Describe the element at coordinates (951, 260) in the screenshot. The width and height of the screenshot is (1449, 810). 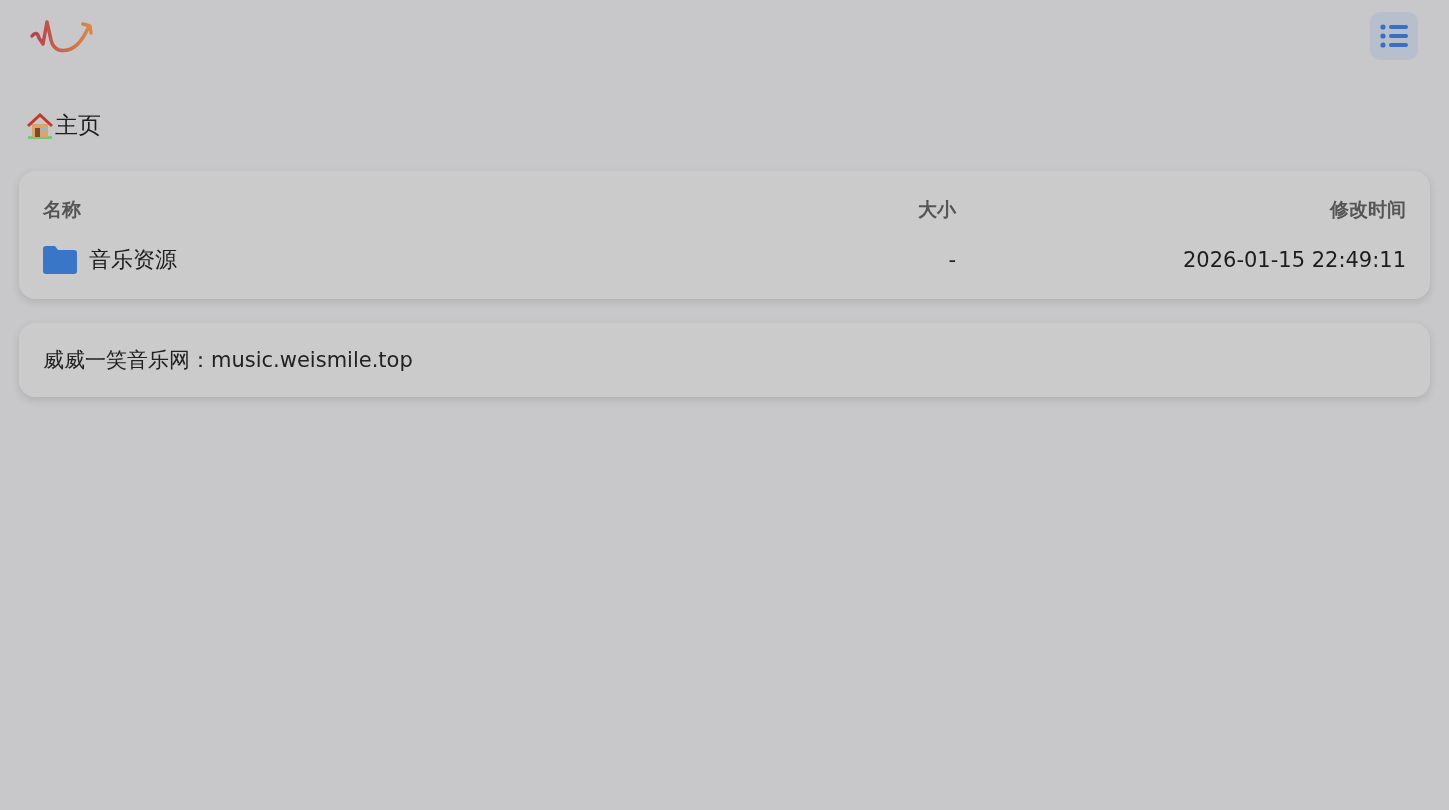
I see `size-cell-text: -` at that location.